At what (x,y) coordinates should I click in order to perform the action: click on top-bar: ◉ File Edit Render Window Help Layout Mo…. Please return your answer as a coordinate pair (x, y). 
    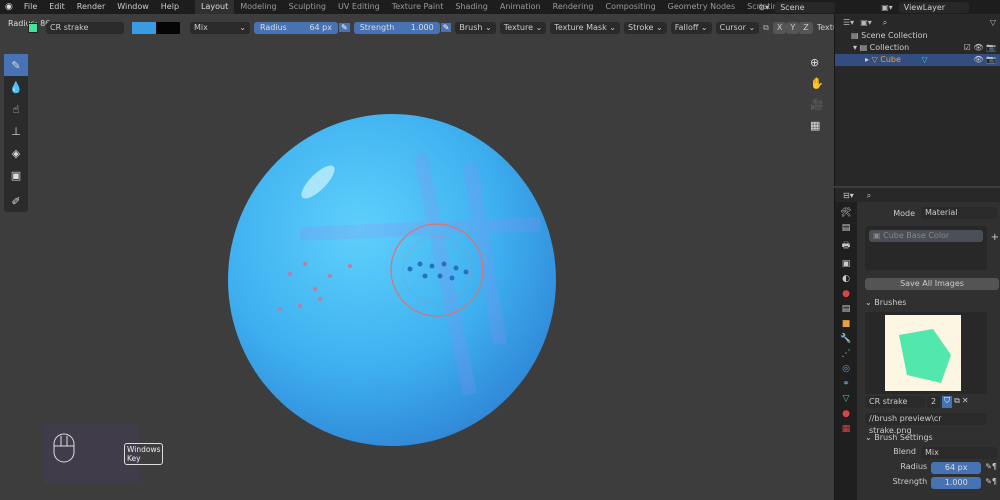
    Looking at the image, I should click on (500, 7).